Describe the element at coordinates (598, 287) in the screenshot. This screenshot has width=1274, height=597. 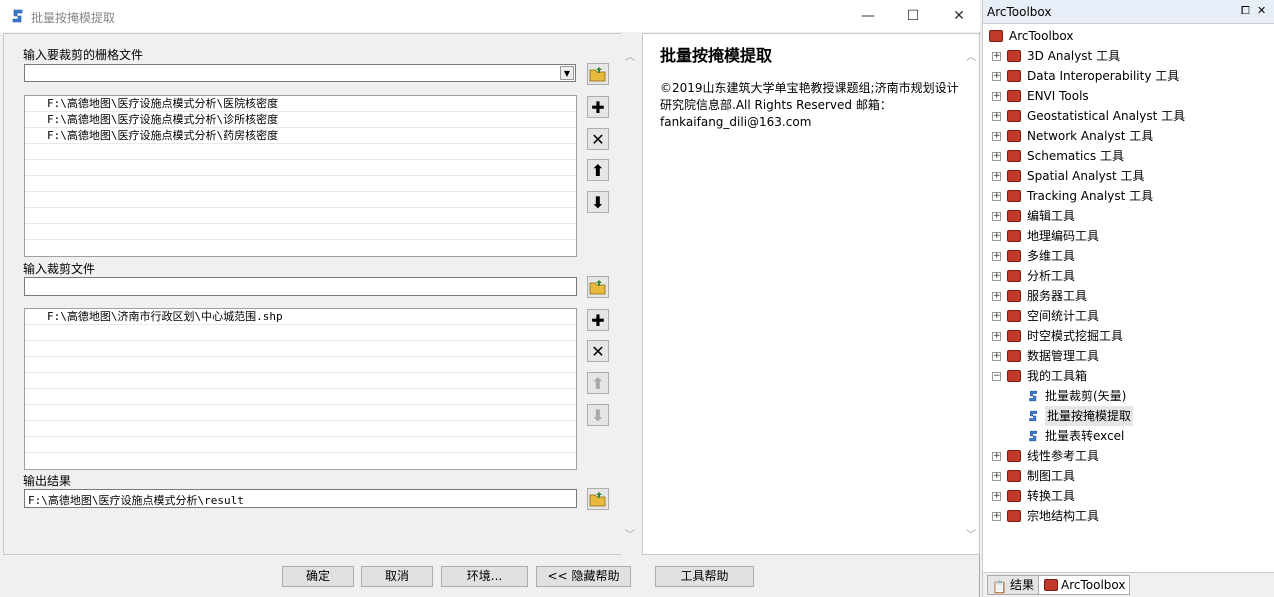
I see `browse-clip-button` at that location.